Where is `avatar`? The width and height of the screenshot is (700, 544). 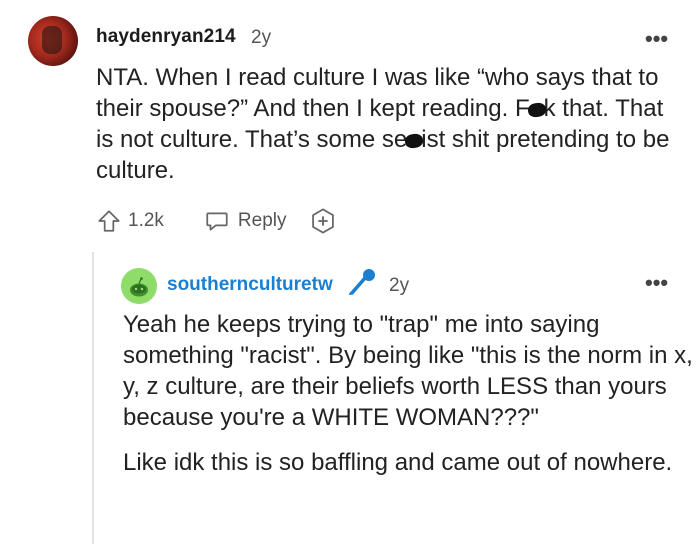 avatar is located at coordinates (53, 41).